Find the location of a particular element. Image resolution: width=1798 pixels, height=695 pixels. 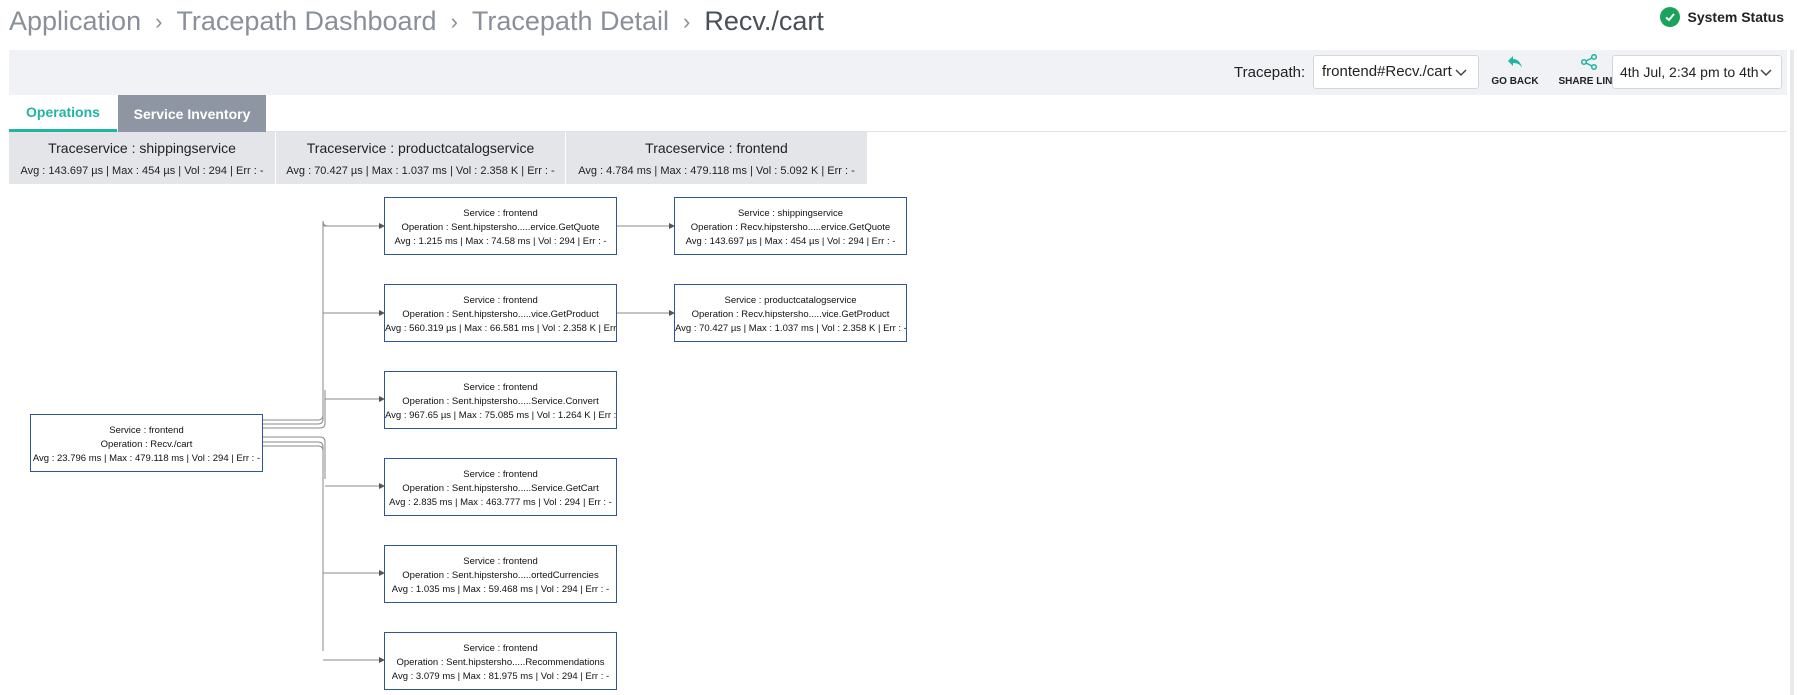

trace-graph-edges is located at coordinates (469, 441).